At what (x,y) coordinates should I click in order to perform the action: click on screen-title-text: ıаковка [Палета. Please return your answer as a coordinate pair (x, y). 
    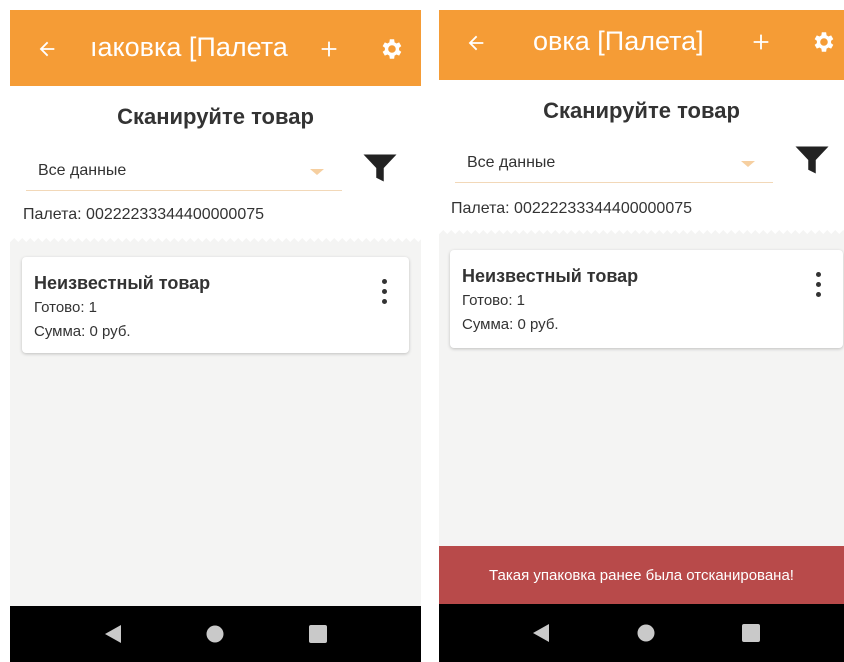
    Looking at the image, I should click on (189, 47).